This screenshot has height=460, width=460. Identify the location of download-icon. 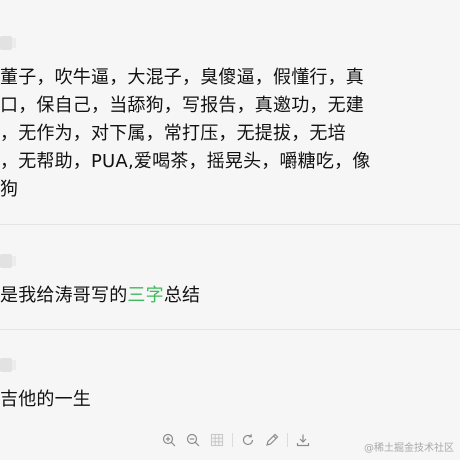
(303, 440).